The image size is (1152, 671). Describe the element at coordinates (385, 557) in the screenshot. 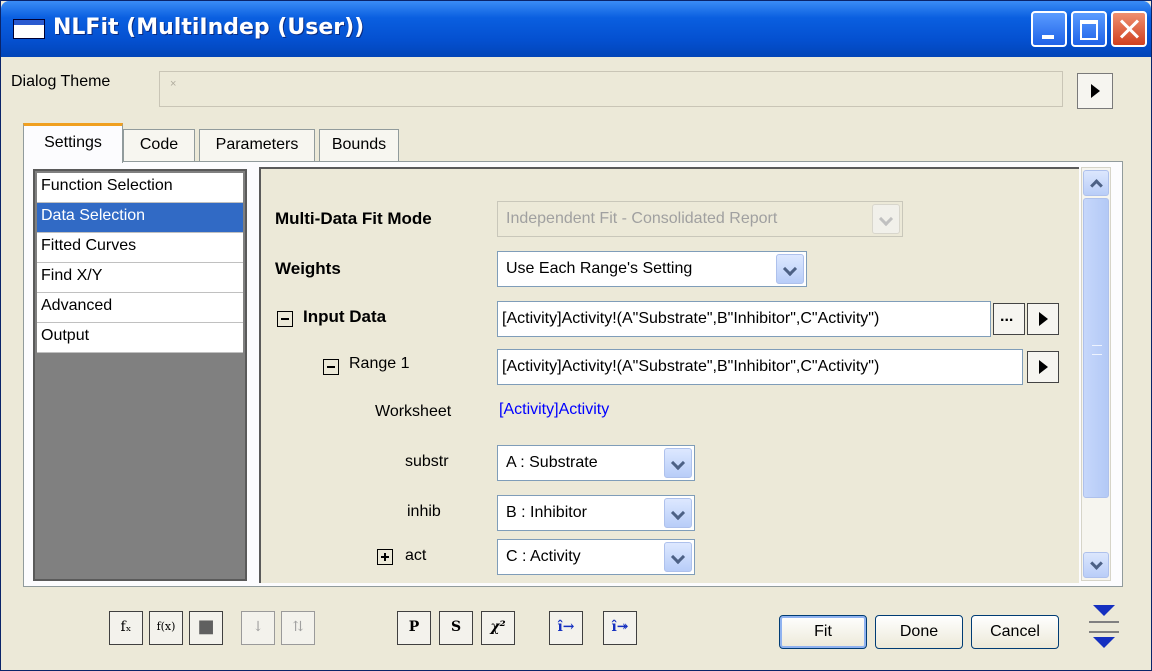

I see `expand-act-icon` at that location.